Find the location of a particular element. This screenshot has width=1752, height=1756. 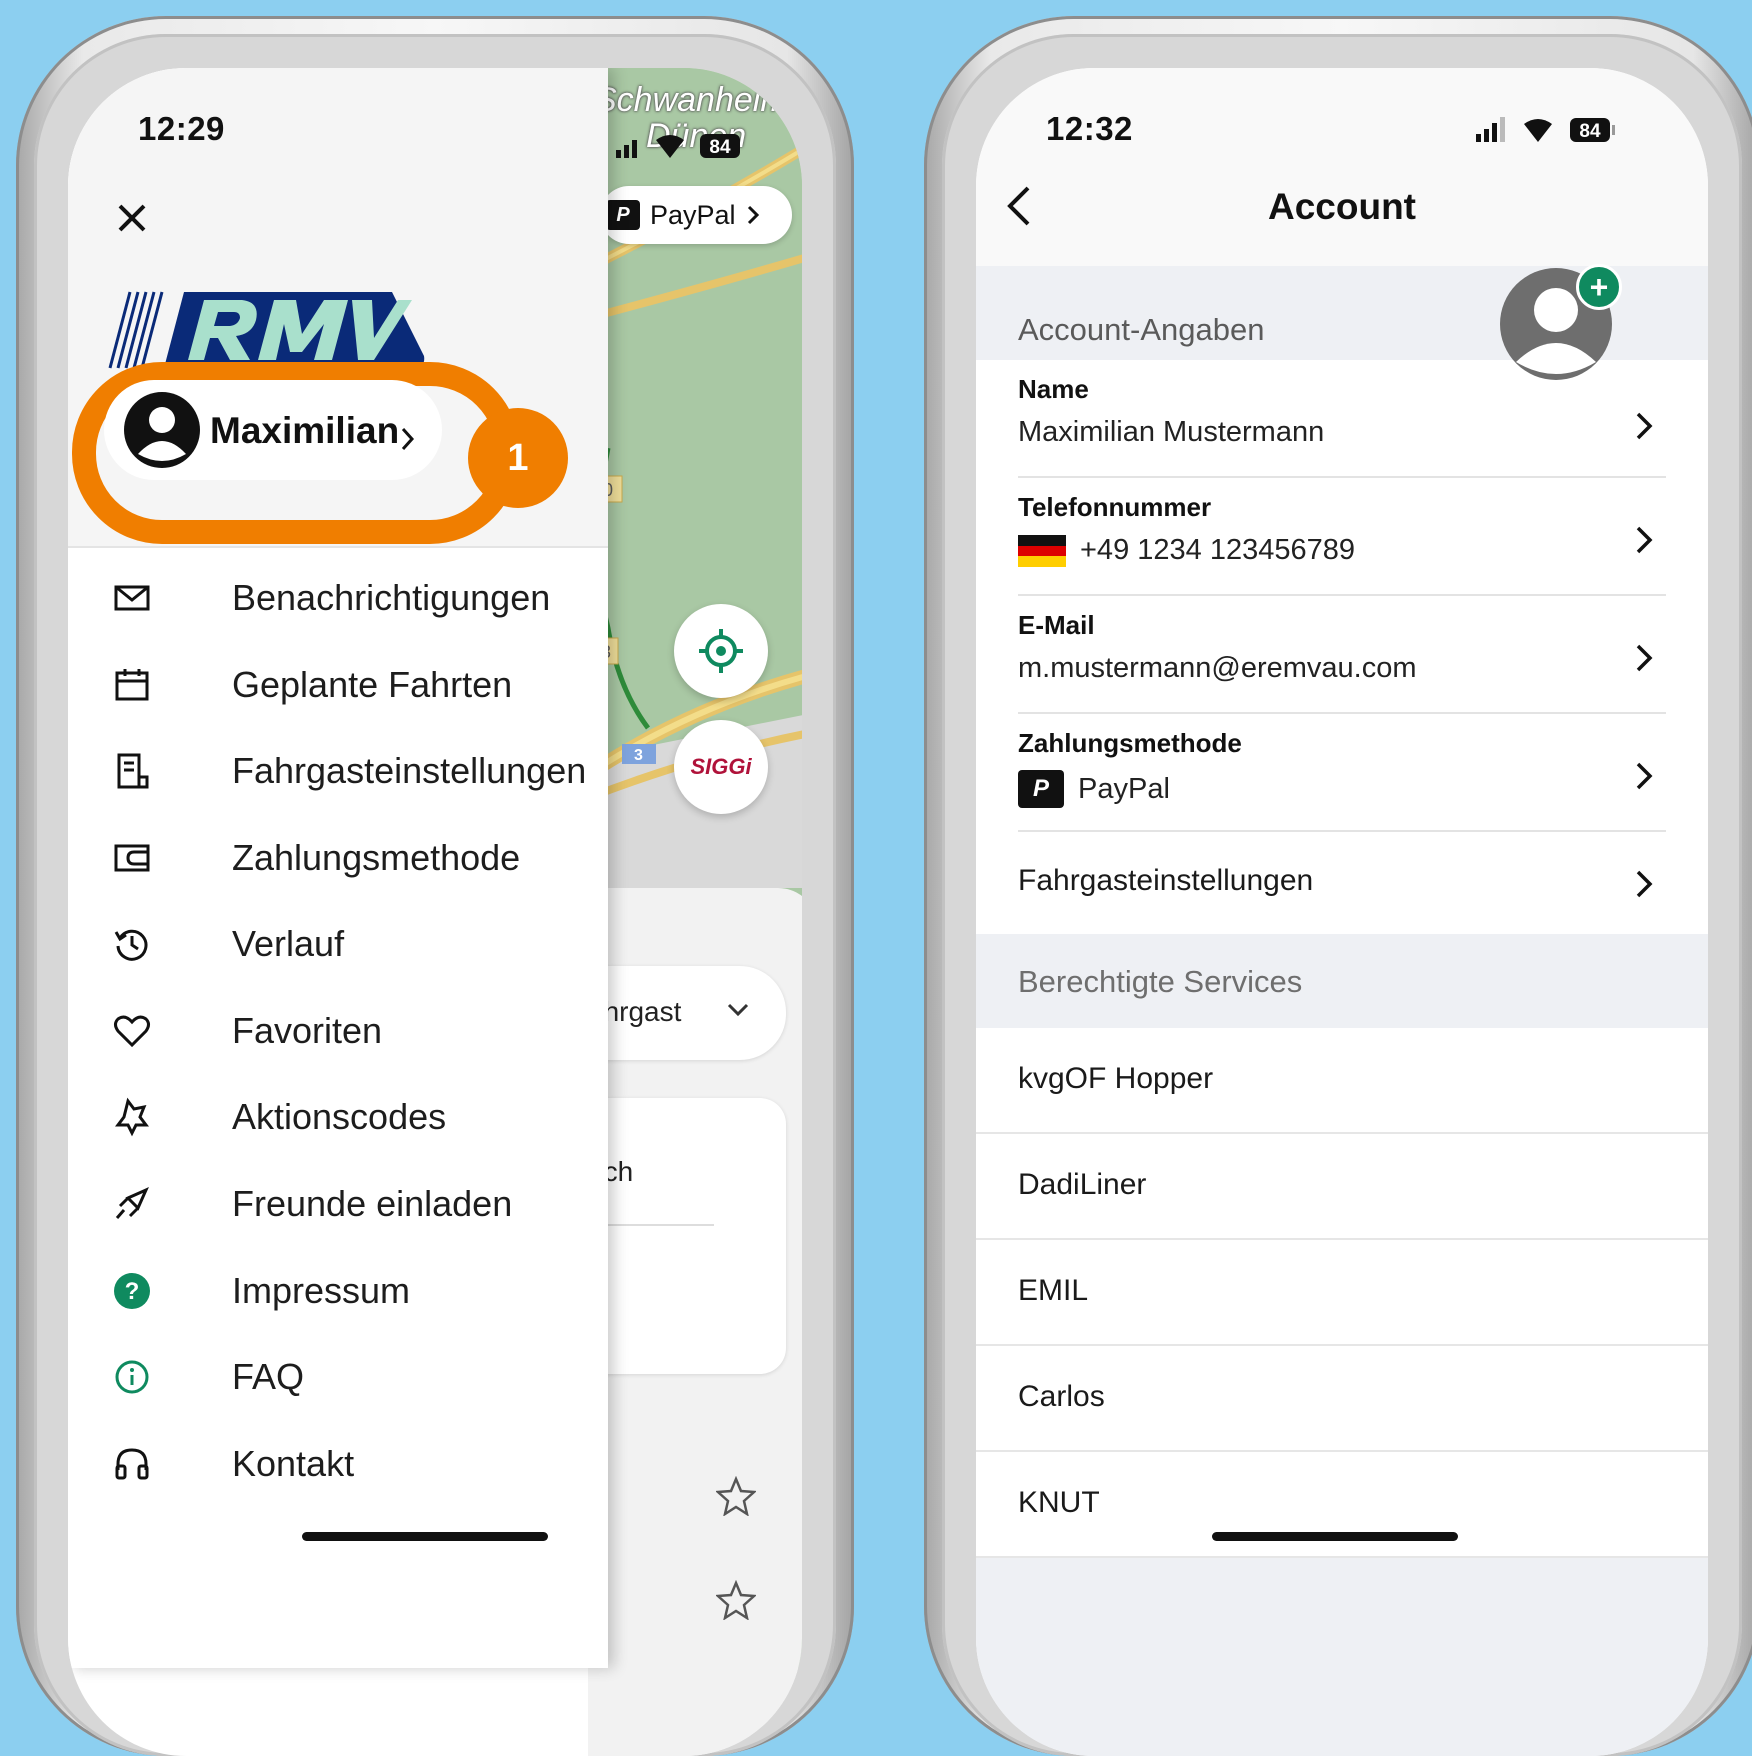

email-value: m.mustermann@eremvau.com is located at coordinates (1217, 668).